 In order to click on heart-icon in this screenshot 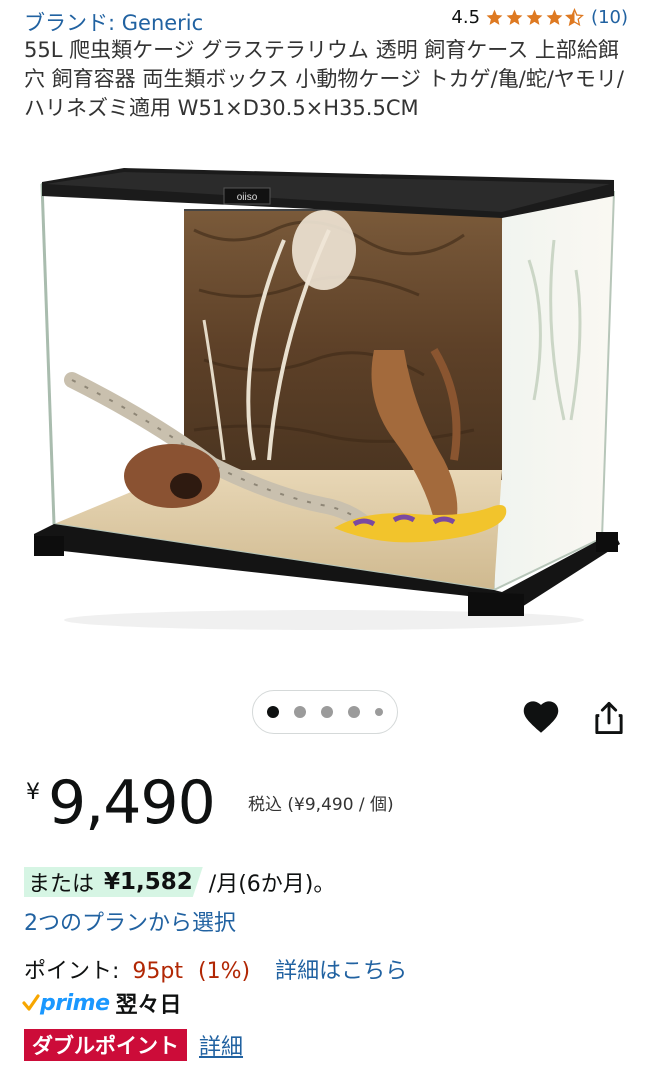, I will do `click(541, 717)`.